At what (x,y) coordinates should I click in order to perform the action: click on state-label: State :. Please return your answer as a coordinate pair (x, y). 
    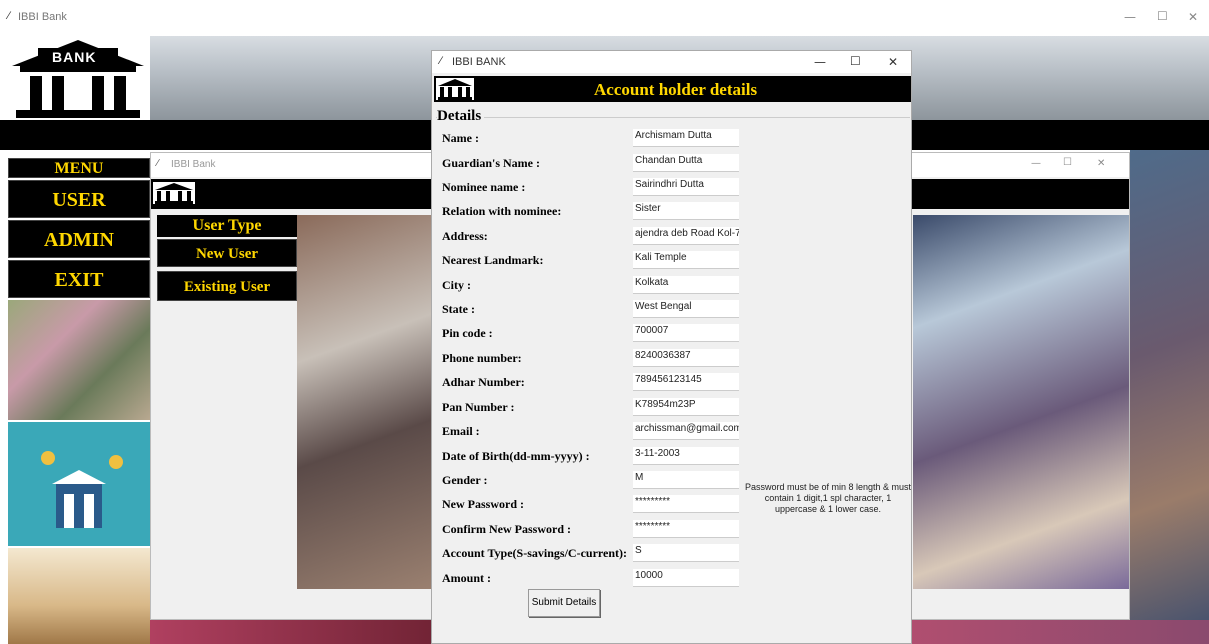
    Looking at the image, I should click on (458, 309).